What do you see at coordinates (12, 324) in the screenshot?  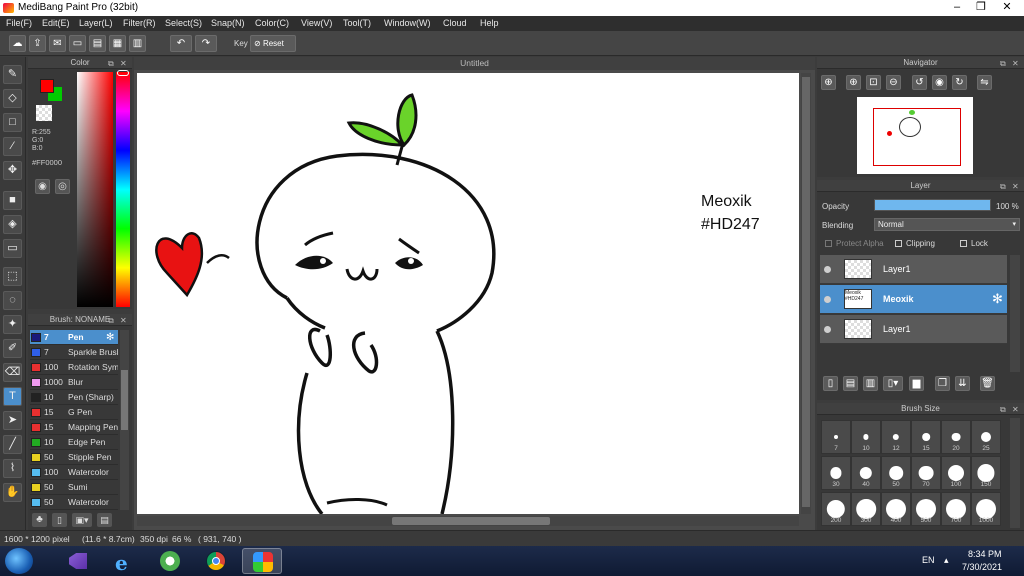 I see `magic-wand-tool-icon: ✦` at bounding box center [12, 324].